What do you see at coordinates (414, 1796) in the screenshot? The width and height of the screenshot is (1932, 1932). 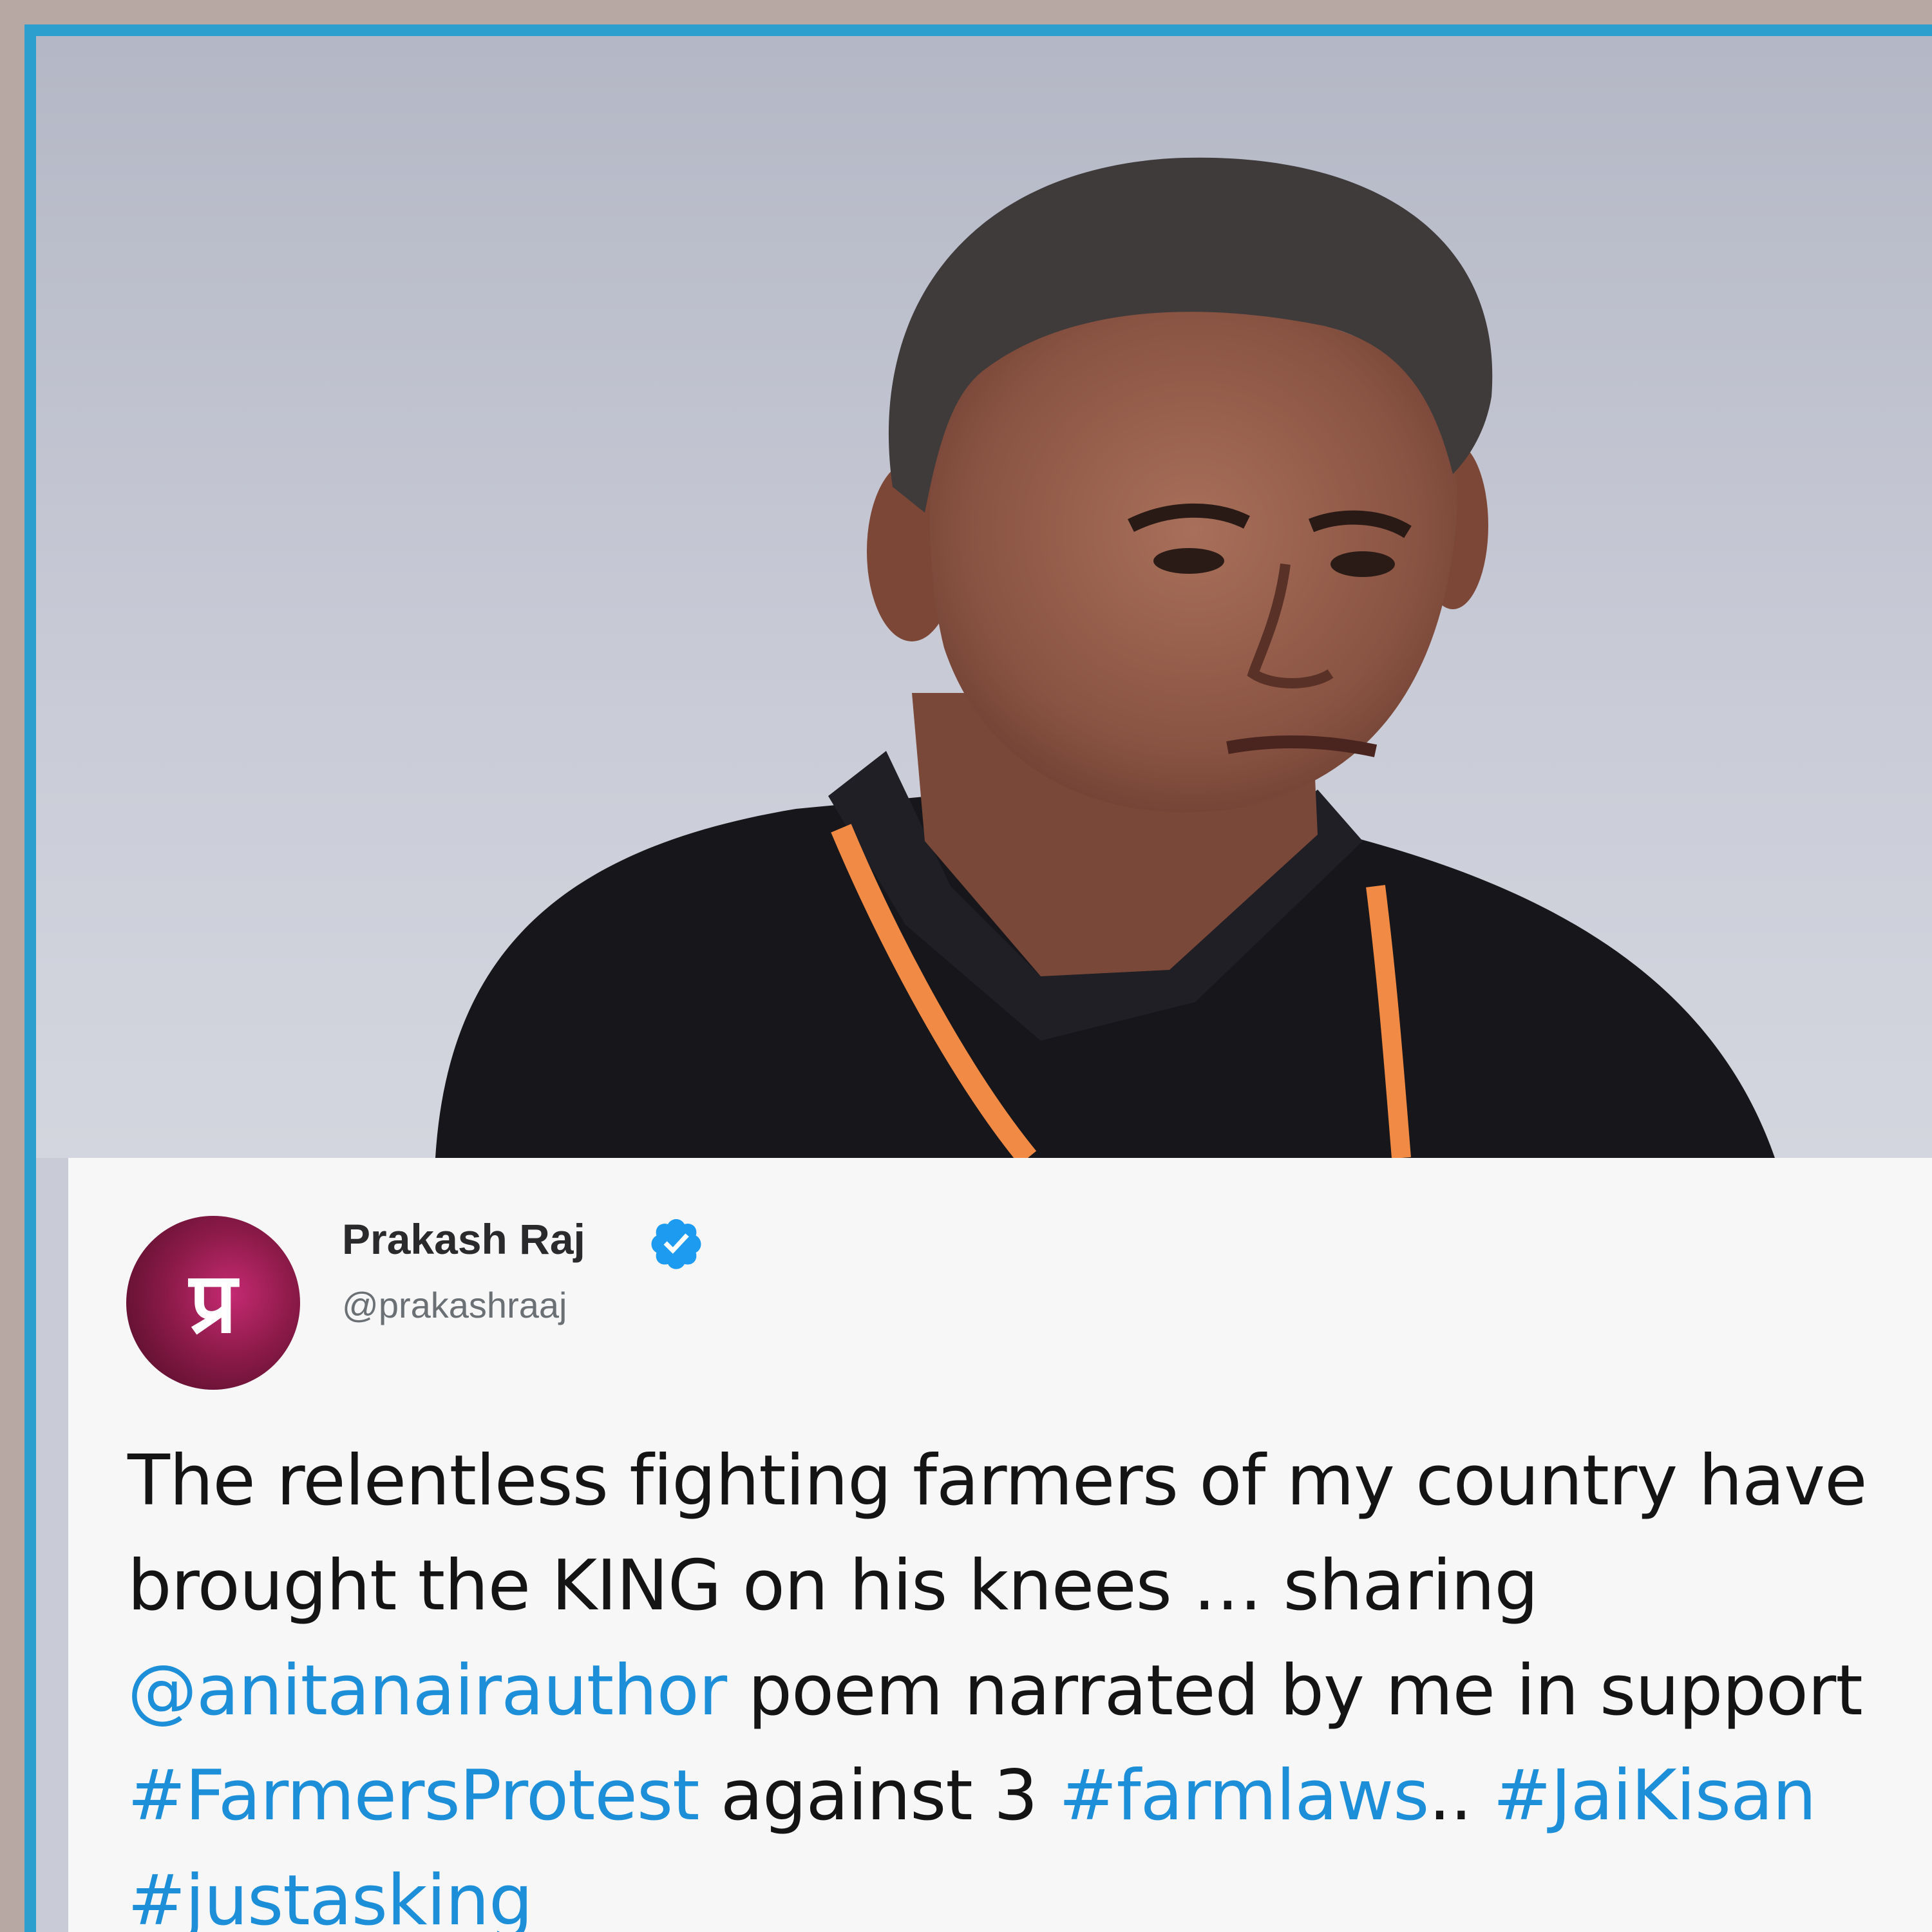 I see `hashtag-link: #FarmersProtest` at bounding box center [414, 1796].